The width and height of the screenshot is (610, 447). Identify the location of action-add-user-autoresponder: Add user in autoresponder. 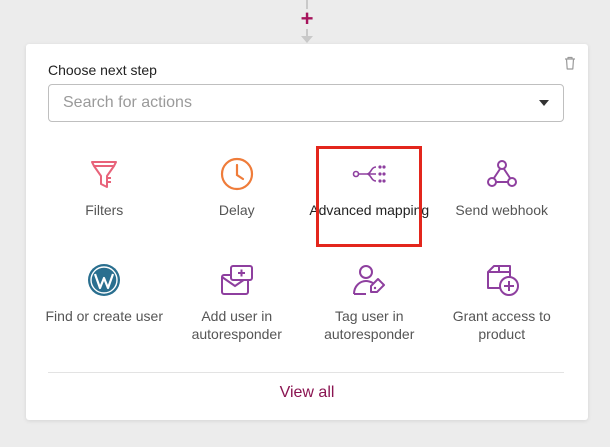
(237, 301).